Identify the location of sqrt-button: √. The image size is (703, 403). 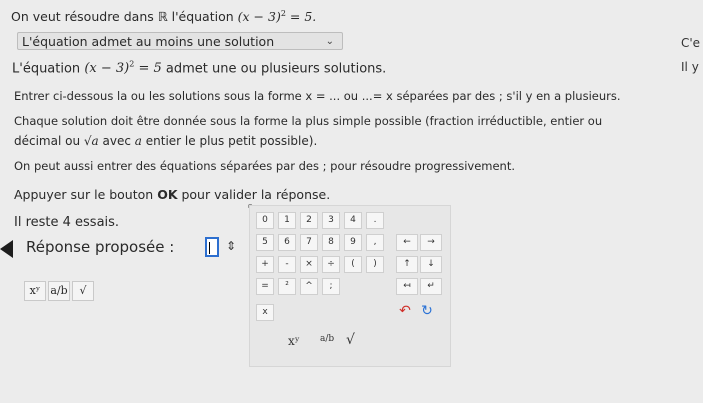
(83, 291).